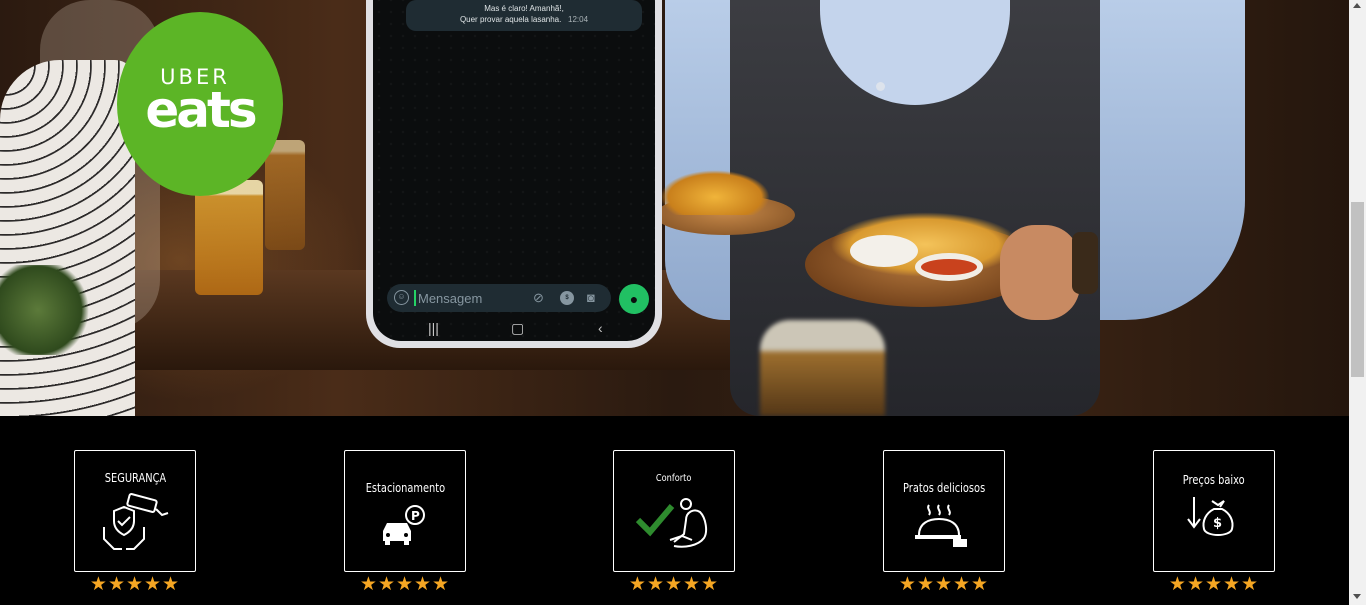 This screenshot has width=1366, height=605. What do you see at coordinates (135, 478) in the screenshot?
I see `feature-label: SEGURANÇA` at bounding box center [135, 478].